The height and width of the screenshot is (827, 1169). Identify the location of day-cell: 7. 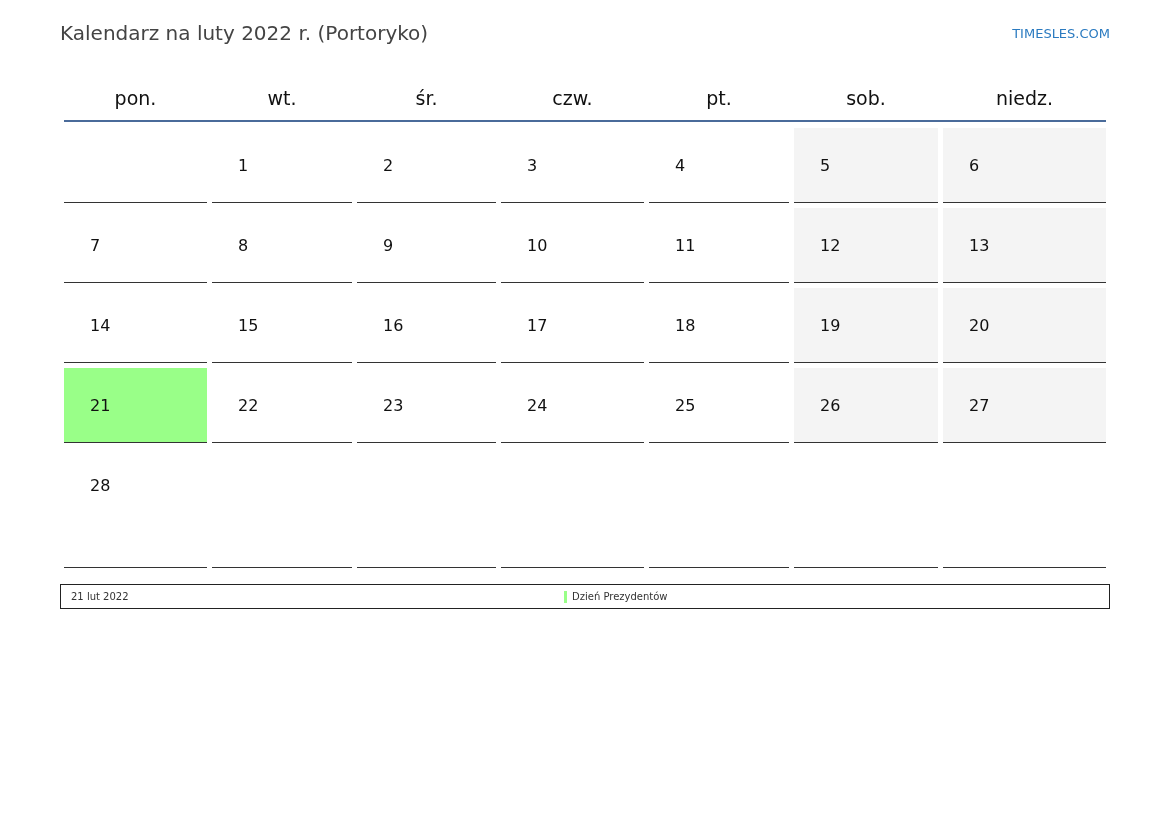
(135, 245).